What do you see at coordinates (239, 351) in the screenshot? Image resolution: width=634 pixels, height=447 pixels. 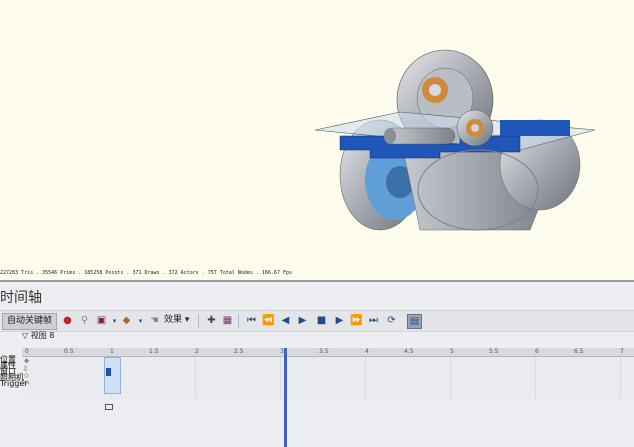 I see `tick-label: 2.5` at bounding box center [239, 351].